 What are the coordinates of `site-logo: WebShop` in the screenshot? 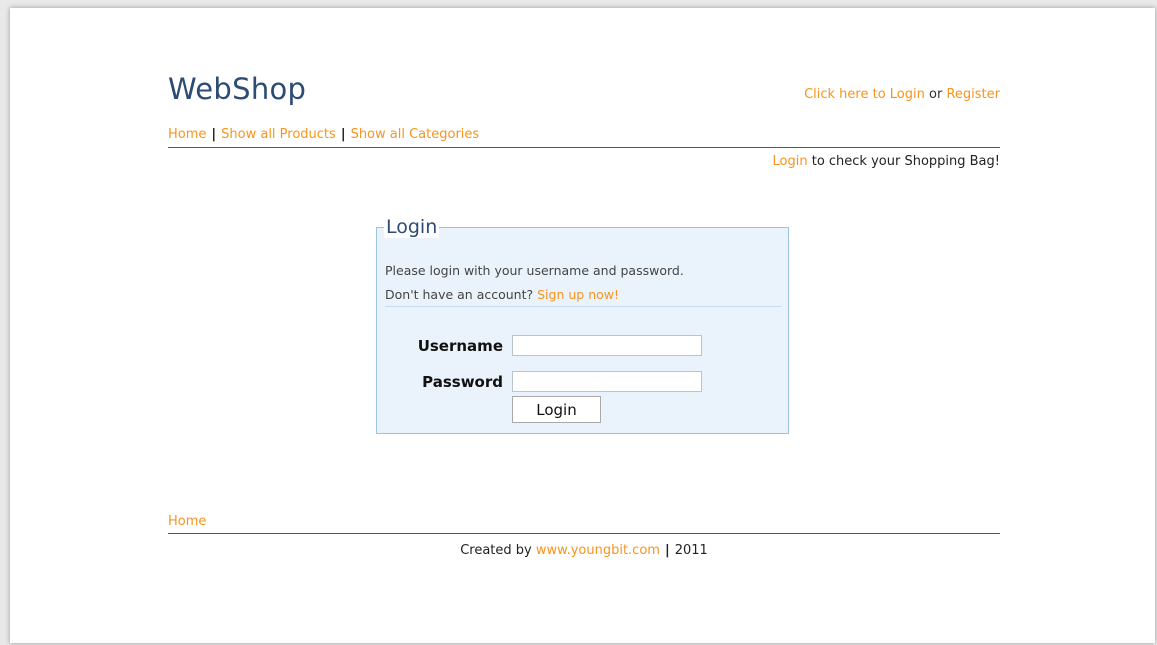 It's located at (237, 89).